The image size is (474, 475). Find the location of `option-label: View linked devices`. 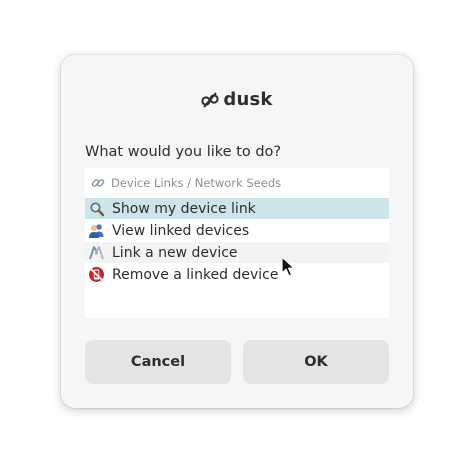

option-label: View linked devices is located at coordinates (181, 230).